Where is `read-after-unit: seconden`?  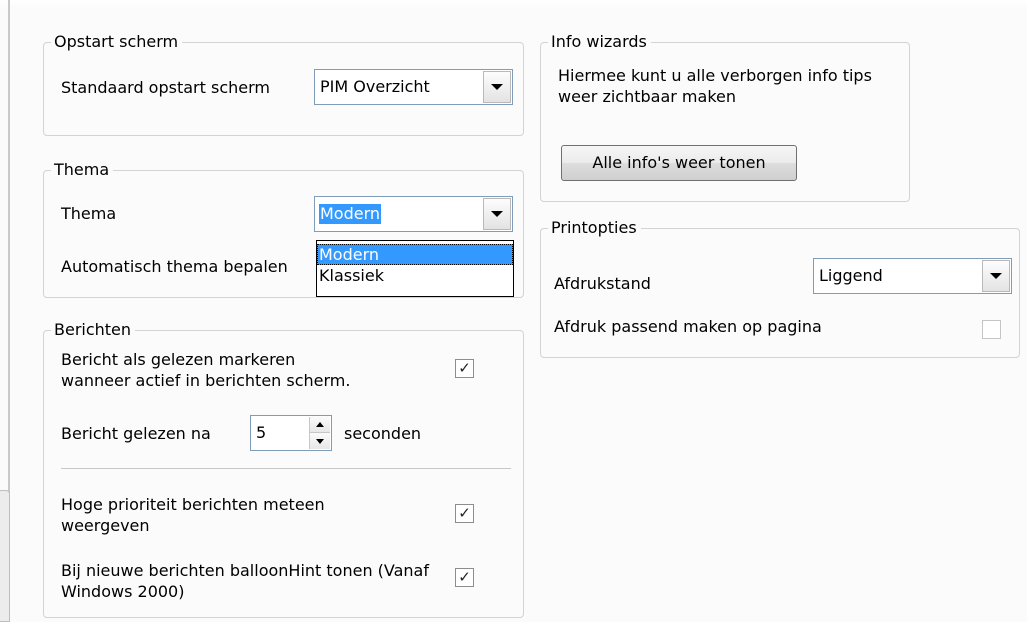 read-after-unit: seconden is located at coordinates (383, 433).